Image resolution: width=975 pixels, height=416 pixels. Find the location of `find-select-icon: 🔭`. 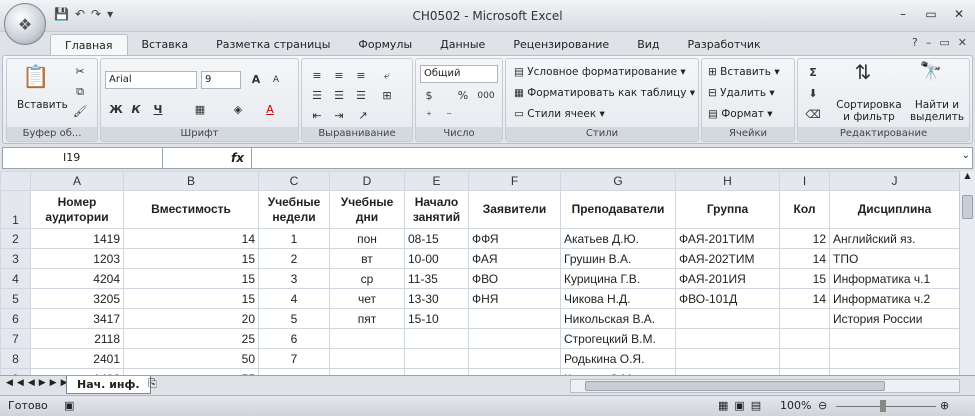

find-select-icon: 🔭 is located at coordinates (931, 76).